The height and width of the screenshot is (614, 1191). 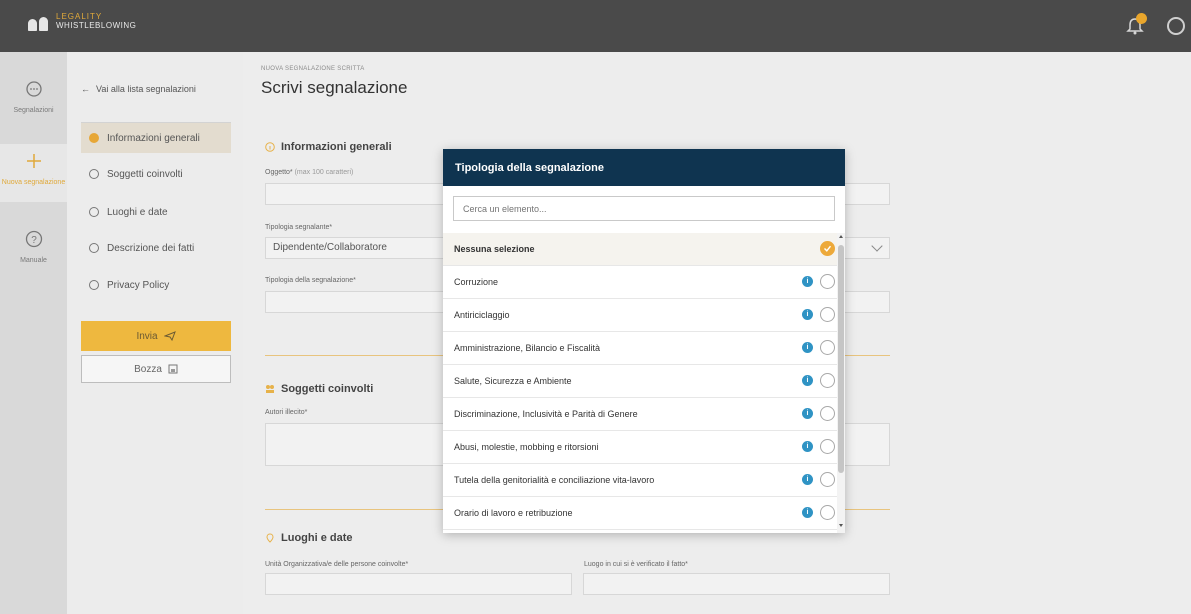 I want to click on logo-brand: LEGALITY, so click(x=79, y=16).